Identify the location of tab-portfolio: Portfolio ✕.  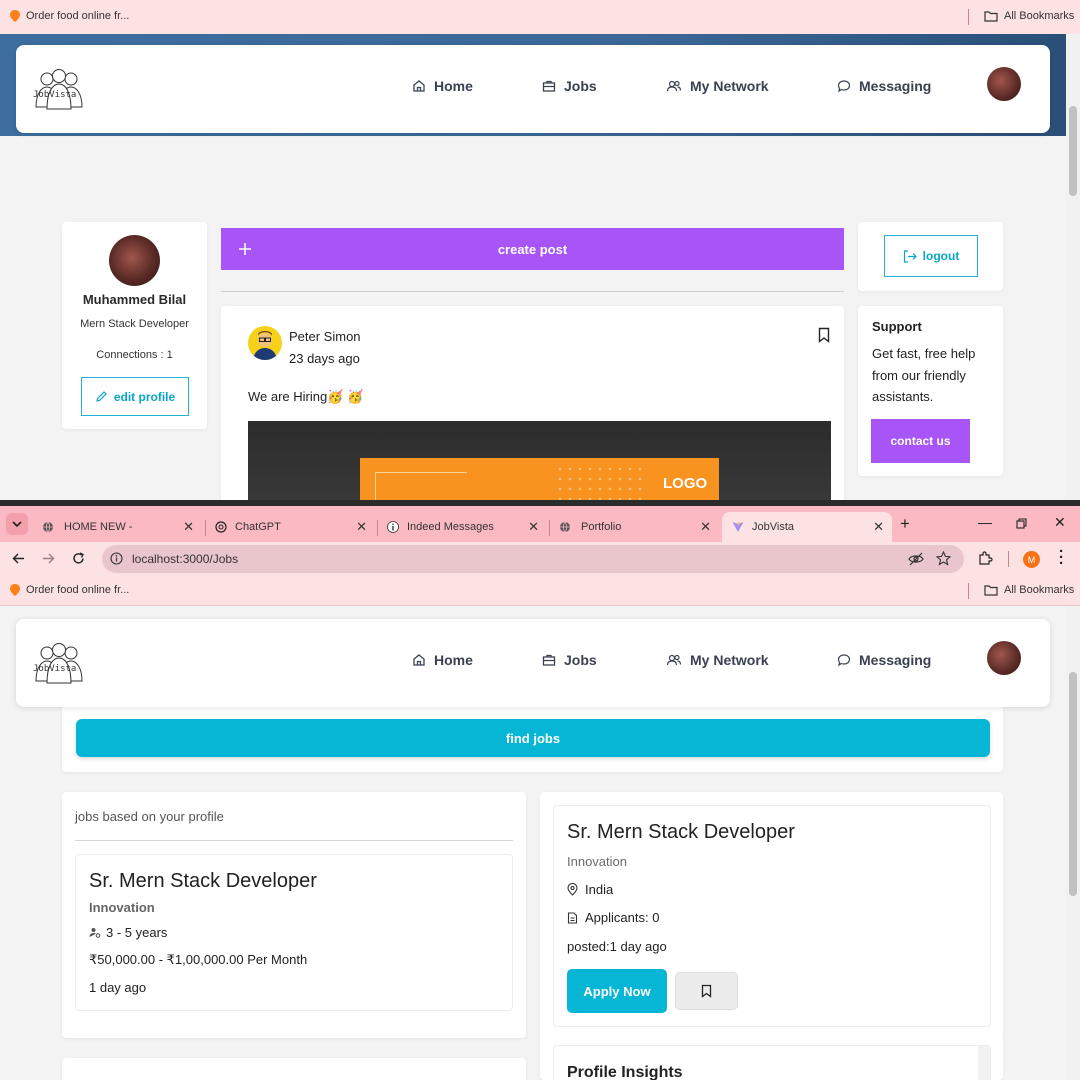
(634, 527).